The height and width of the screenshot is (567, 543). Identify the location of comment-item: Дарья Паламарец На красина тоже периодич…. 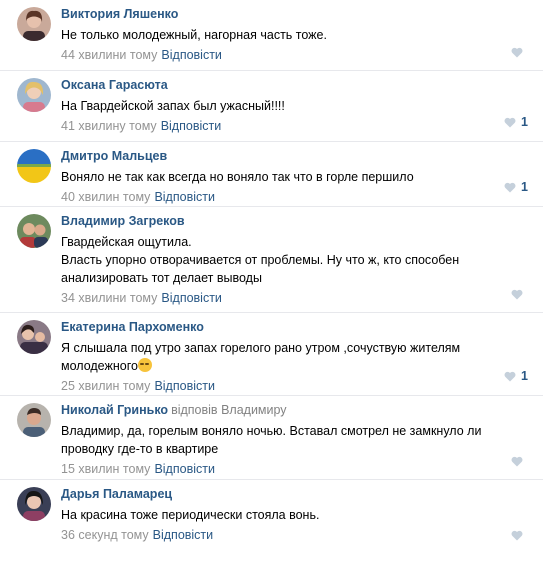
(271, 516).